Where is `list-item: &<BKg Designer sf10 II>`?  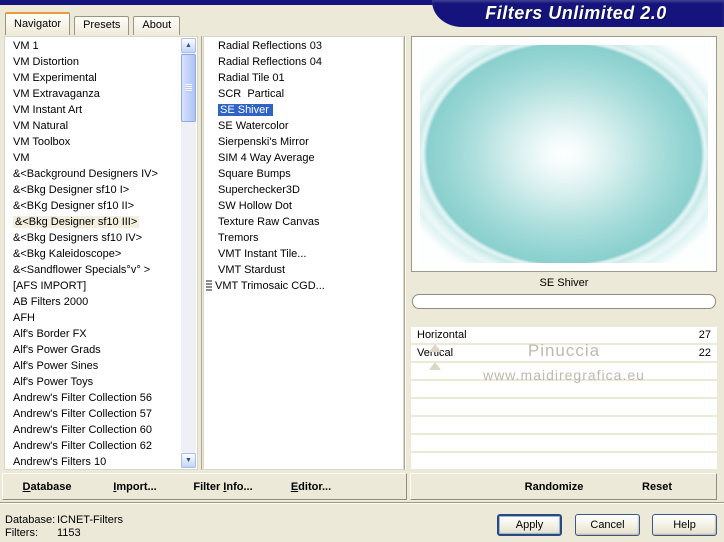
list-item: &<BKg Designer sf10 II> is located at coordinates (93, 206).